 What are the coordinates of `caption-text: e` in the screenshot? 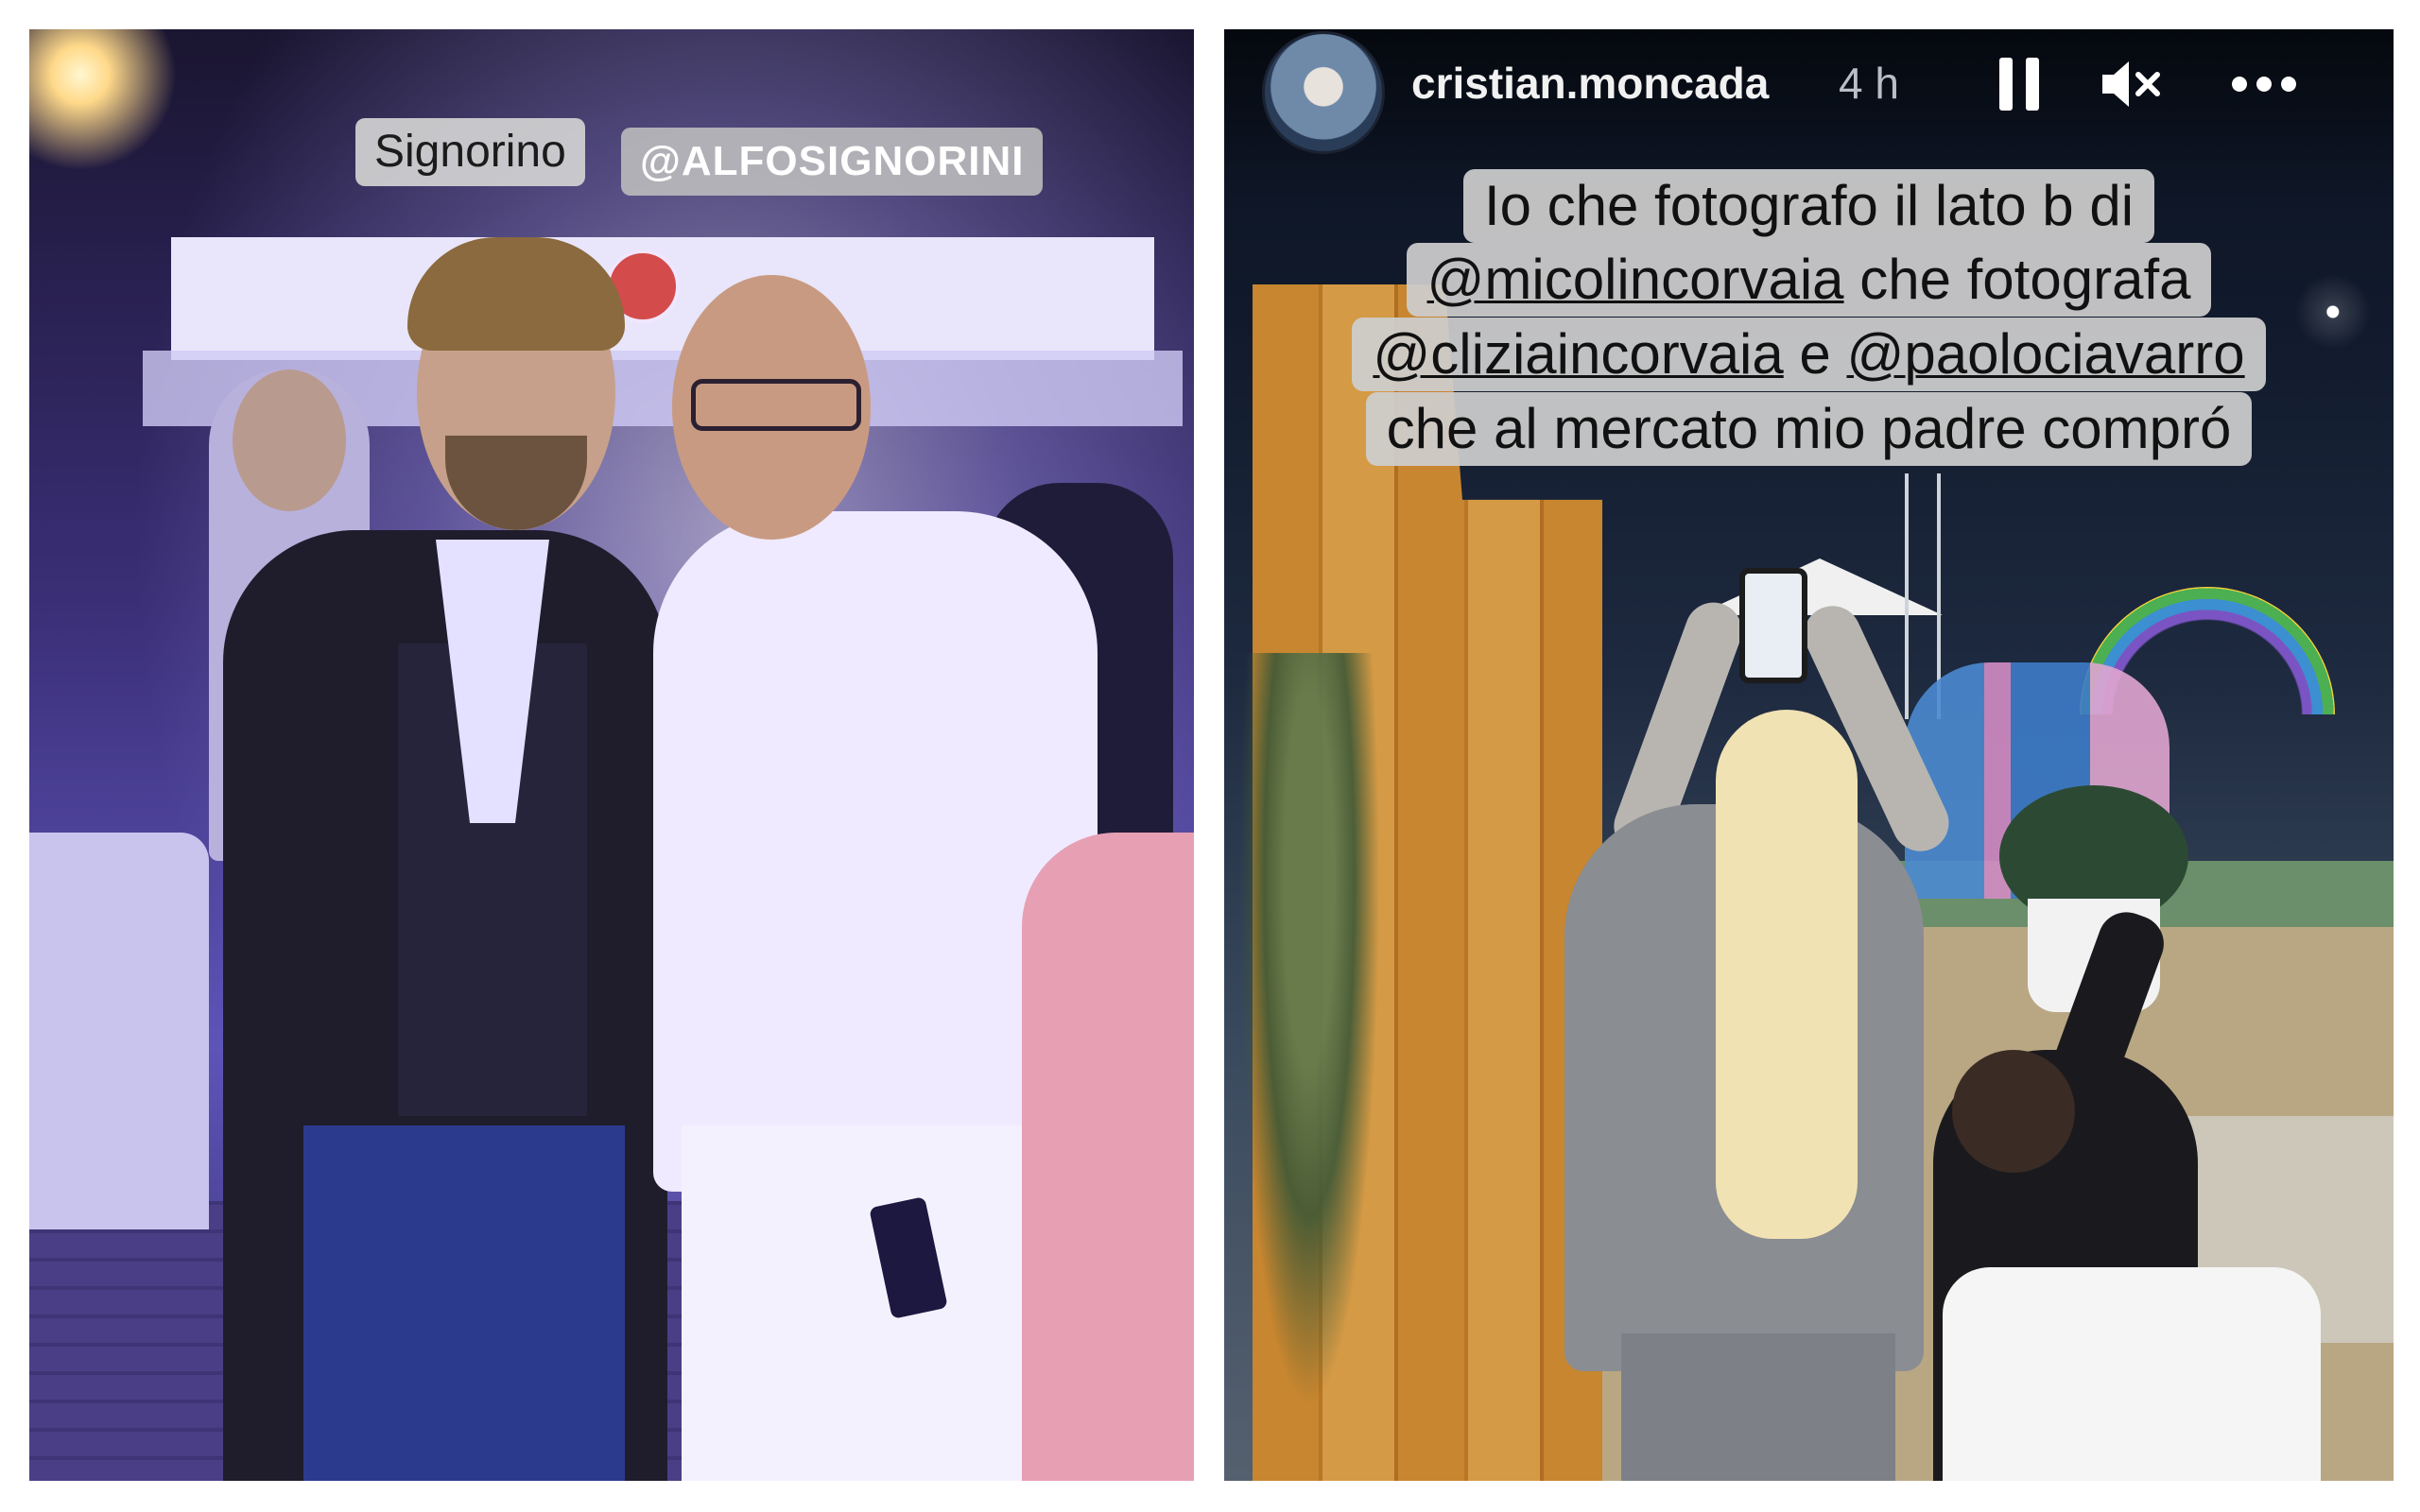 It's located at (1815, 354).